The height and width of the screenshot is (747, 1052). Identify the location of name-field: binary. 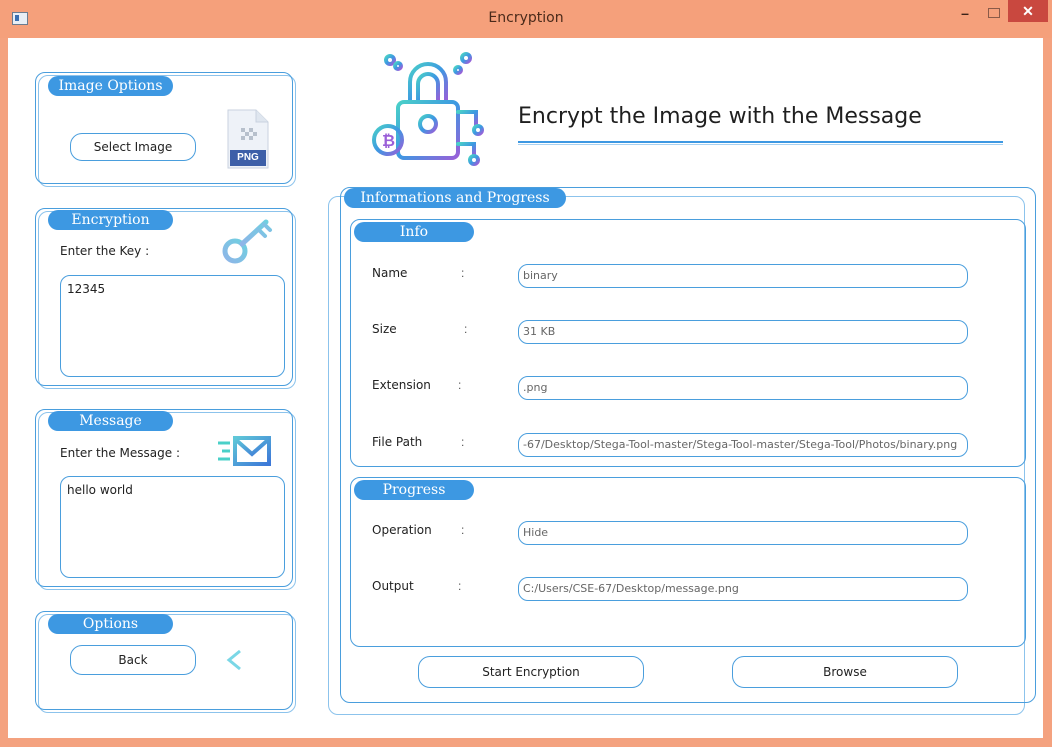
(743, 276).